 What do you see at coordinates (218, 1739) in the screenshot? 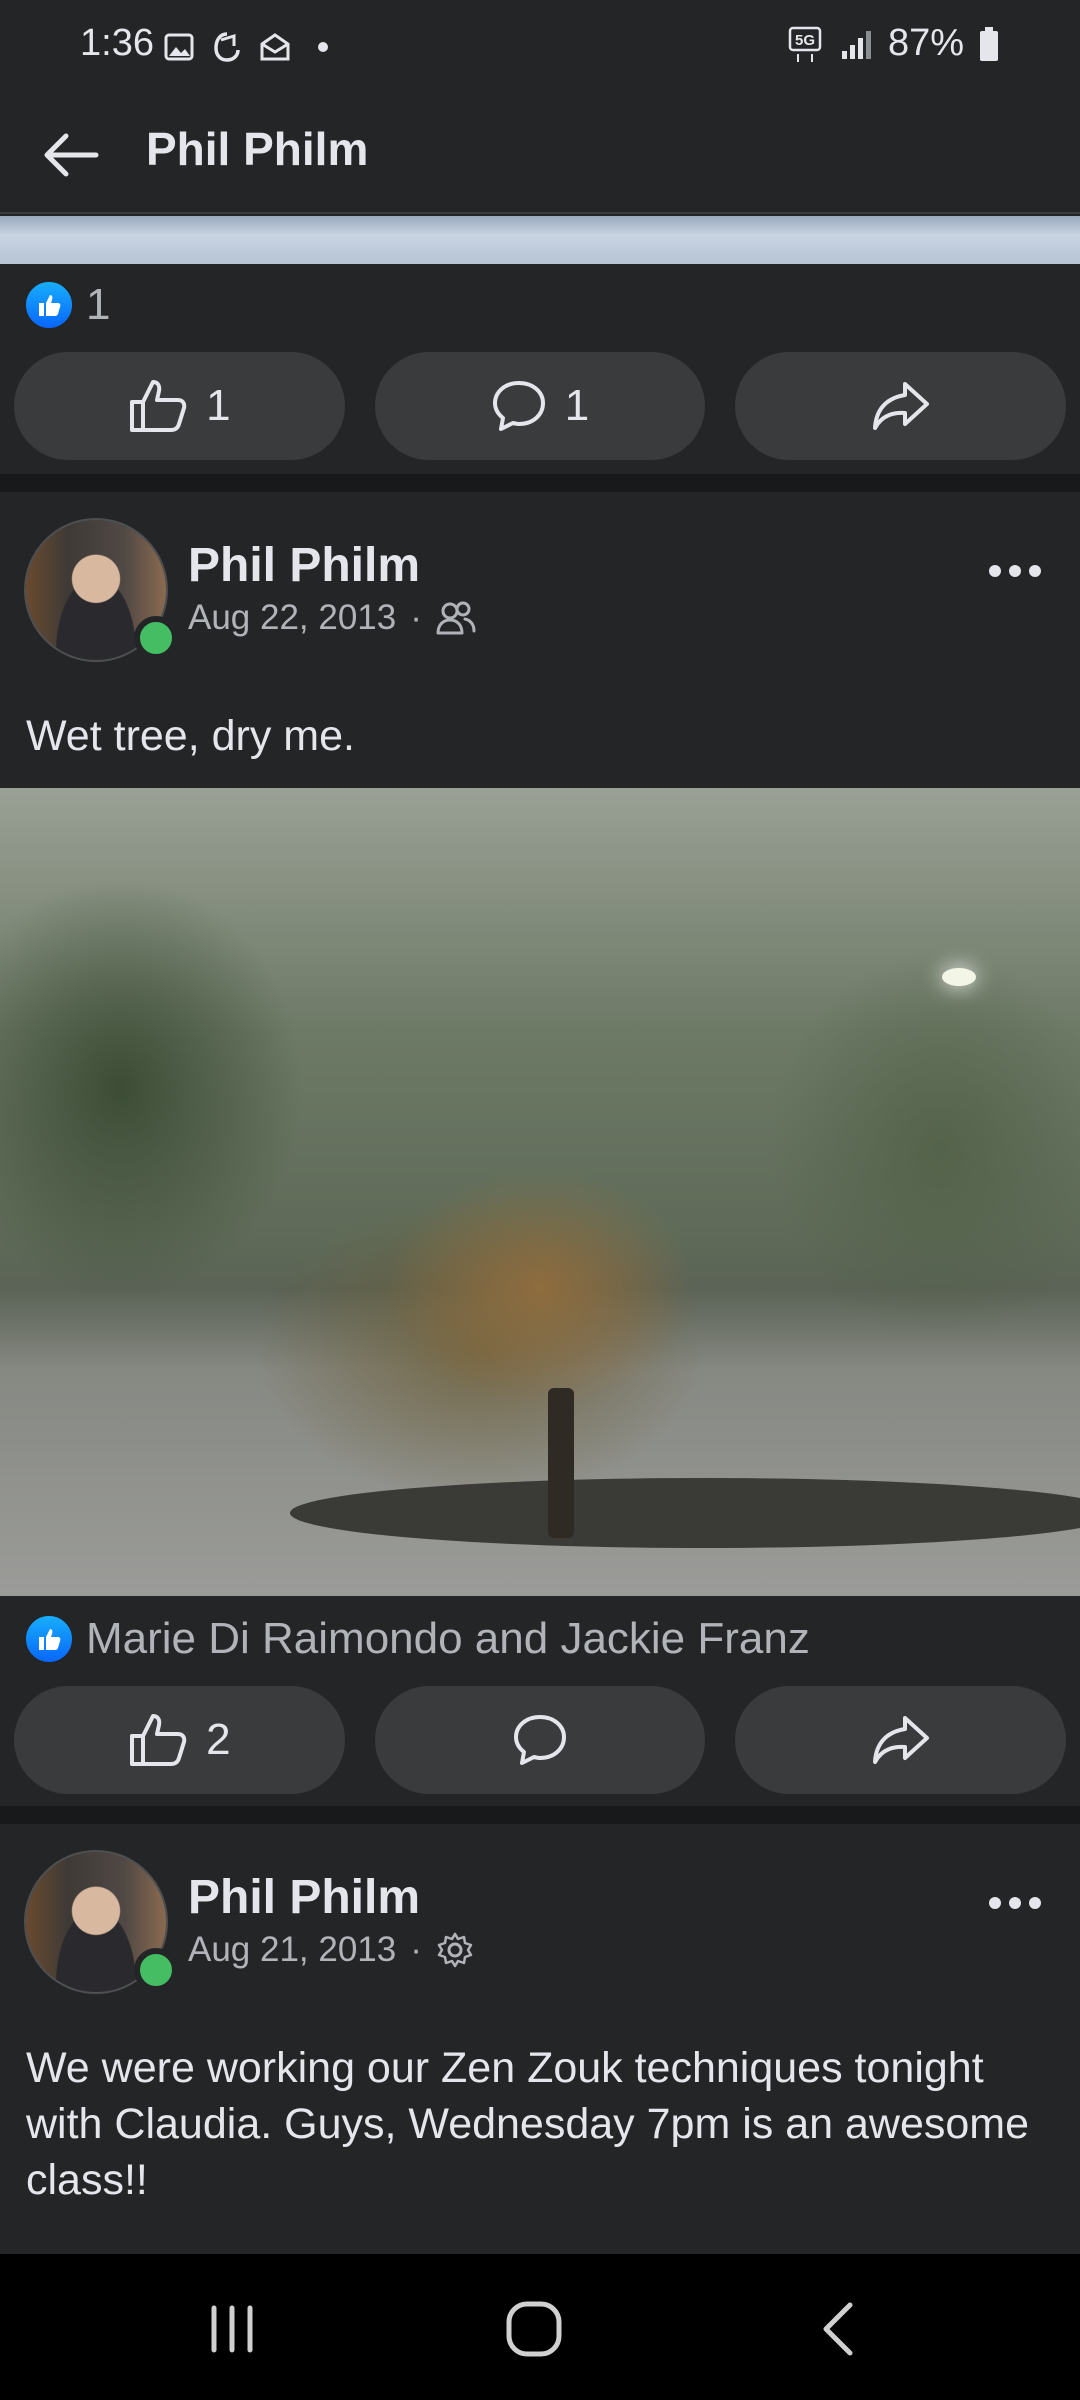
I see `like-count: 2` at bounding box center [218, 1739].